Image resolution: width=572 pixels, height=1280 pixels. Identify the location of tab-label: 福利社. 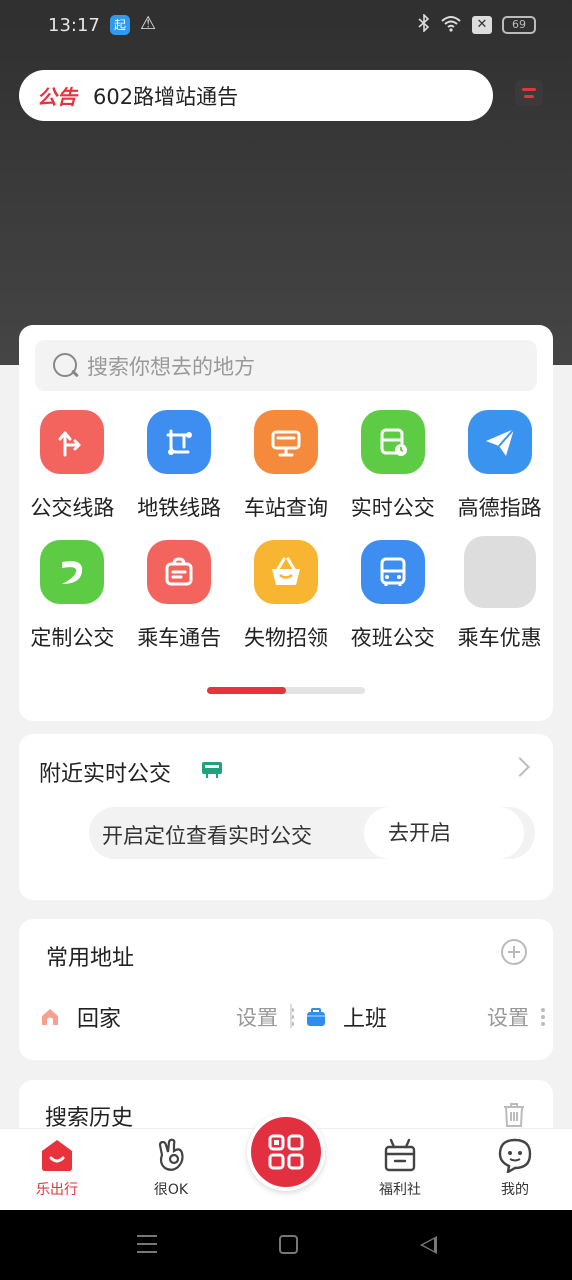
(400, 1190).